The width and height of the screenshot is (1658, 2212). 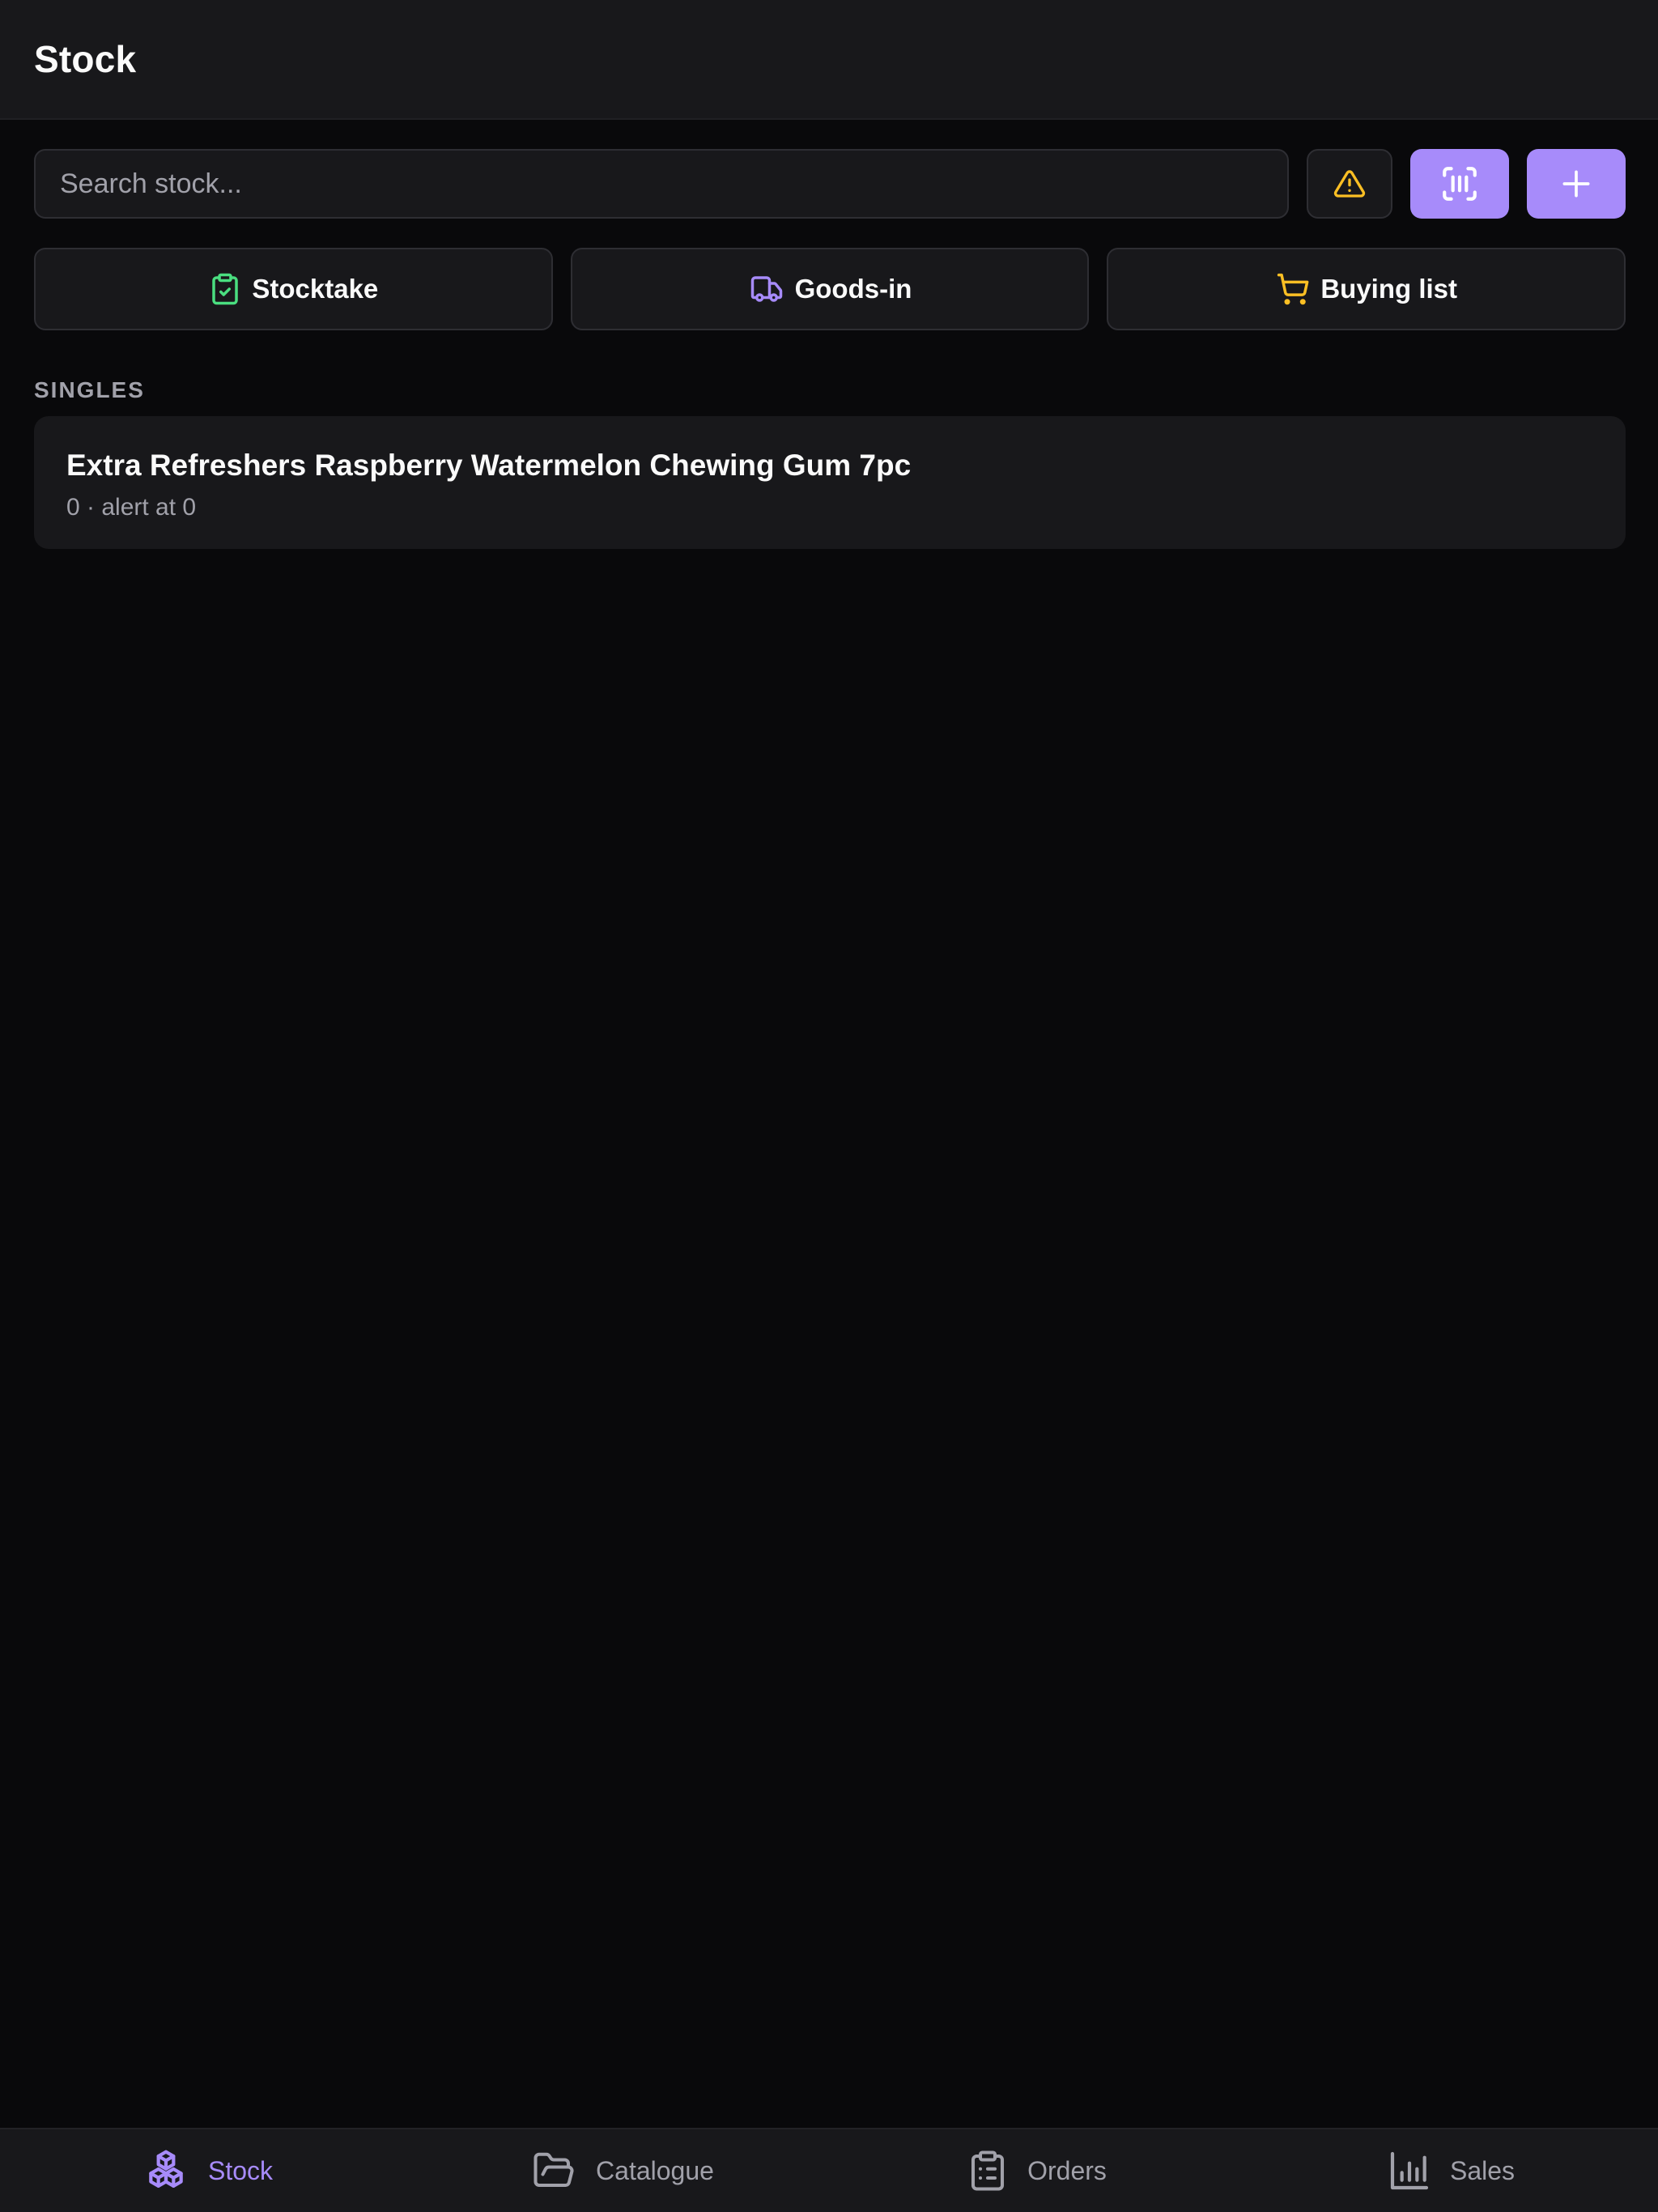 What do you see at coordinates (1067, 2170) in the screenshot?
I see `nav-label-orders: Orders` at bounding box center [1067, 2170].